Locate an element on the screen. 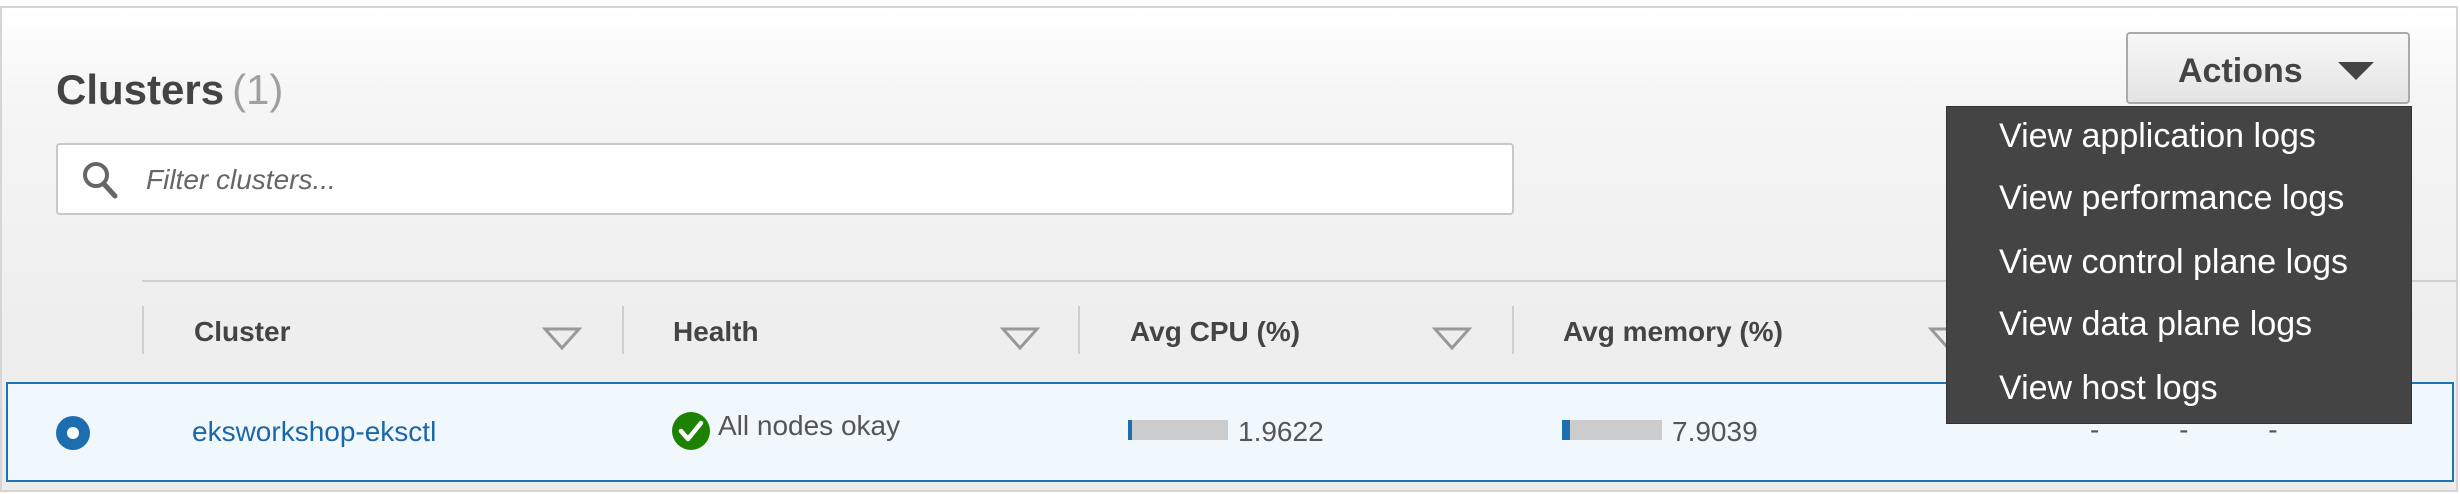 Image resolution: width=2460 pixels, height=494 pixels. filter-clusters-input is located at coordinates (816, 180).